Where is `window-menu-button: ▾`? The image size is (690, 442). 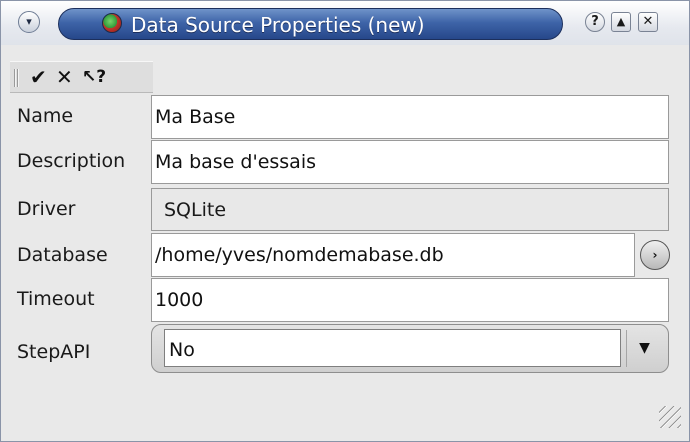 window-menu-button: ▾ is located at coordinates (29, 22).